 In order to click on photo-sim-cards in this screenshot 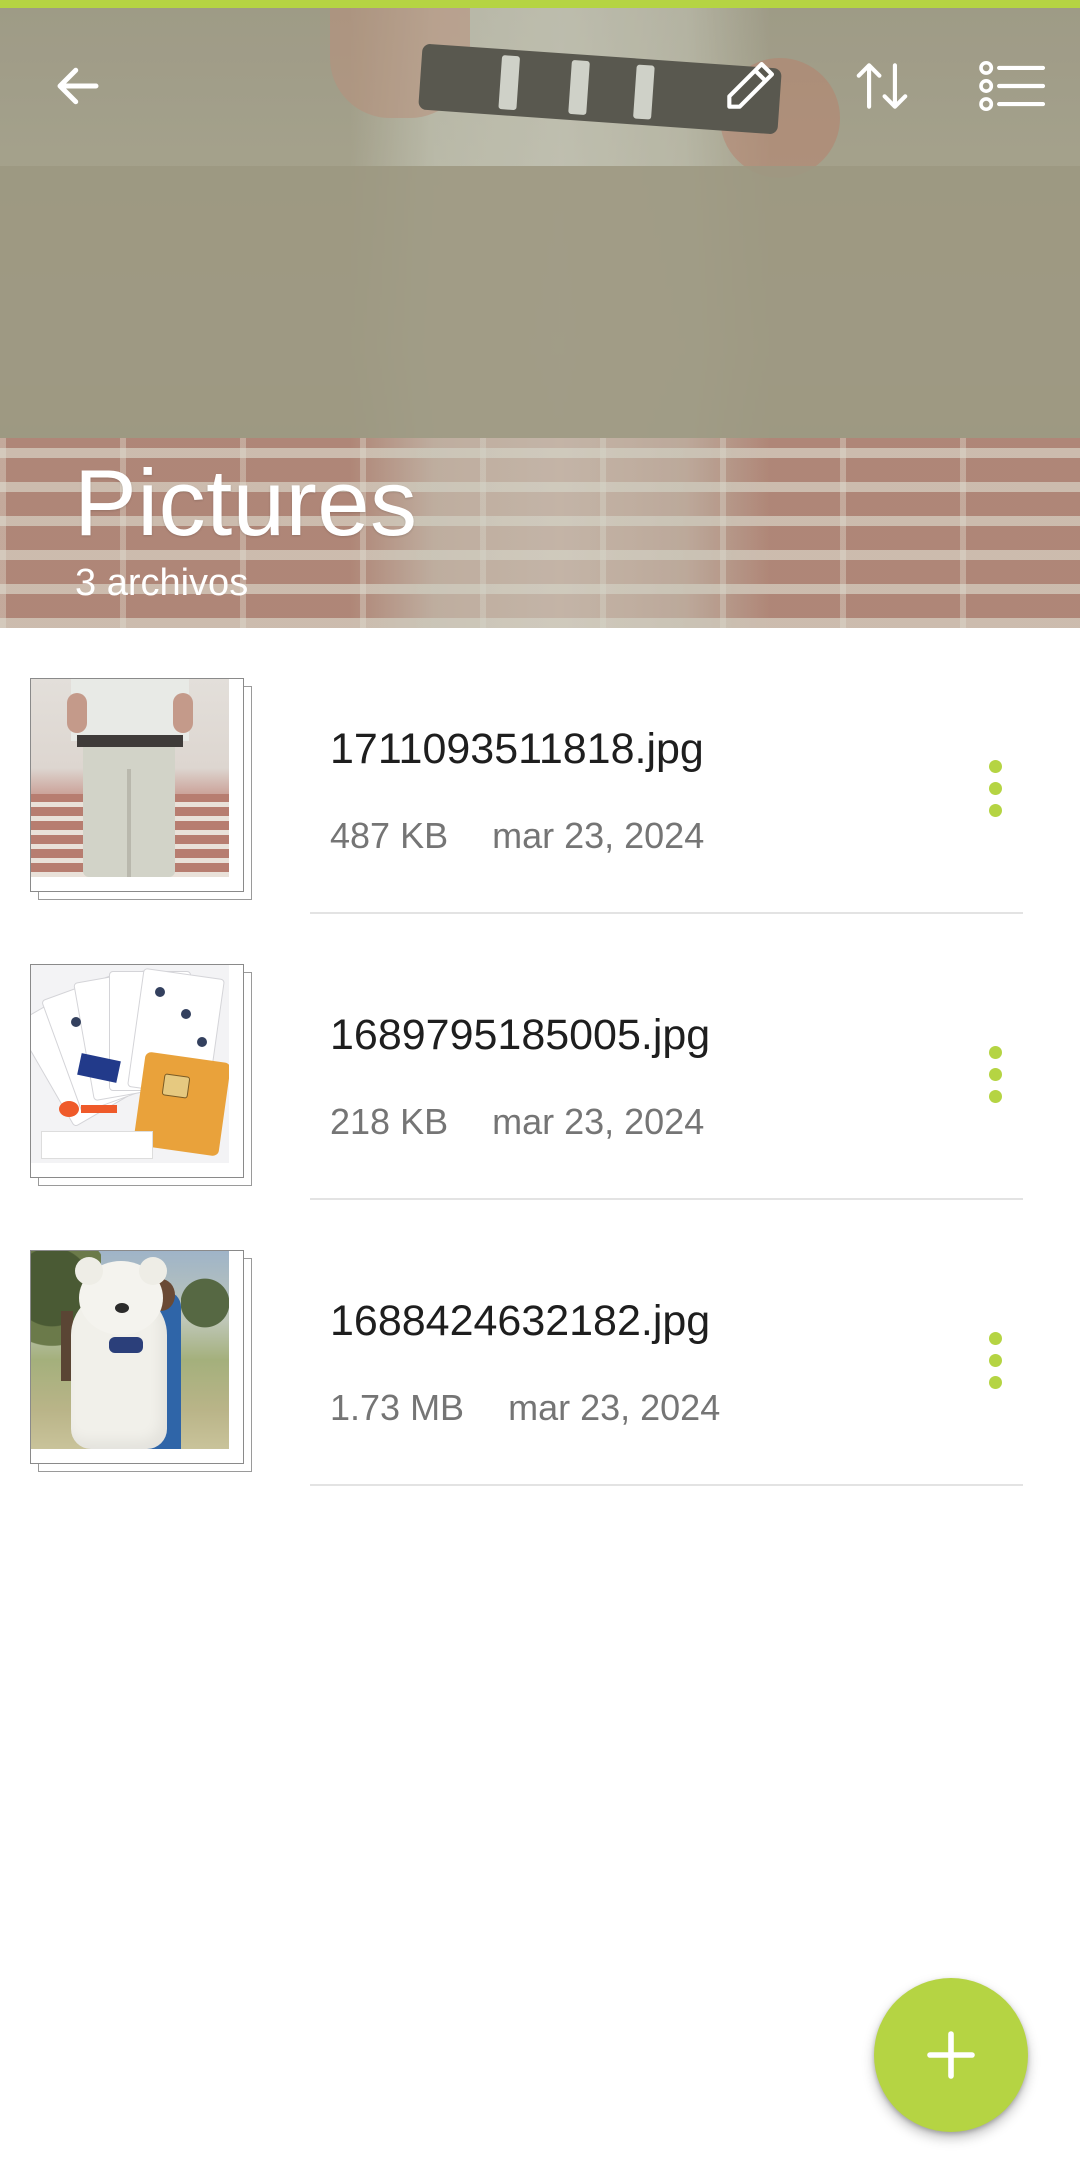, I will do `click(130, 1064)`.